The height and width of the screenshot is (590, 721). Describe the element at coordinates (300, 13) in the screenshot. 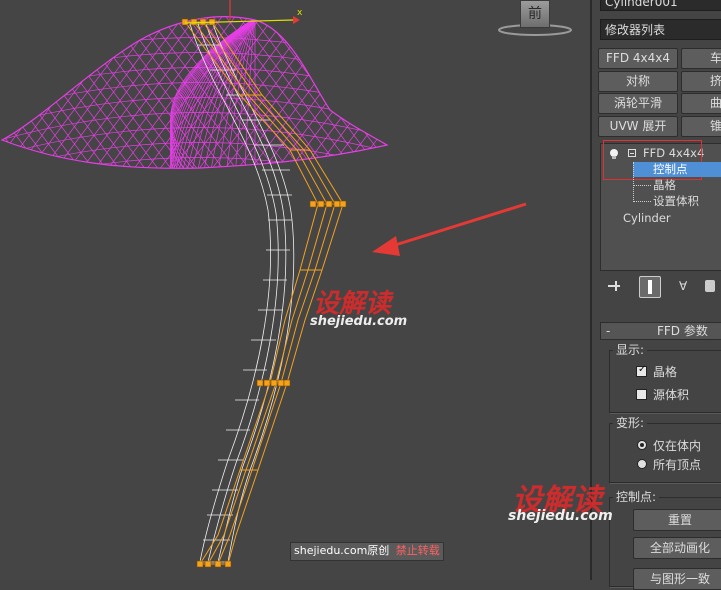

I see `axis-x-label: x` at that location.